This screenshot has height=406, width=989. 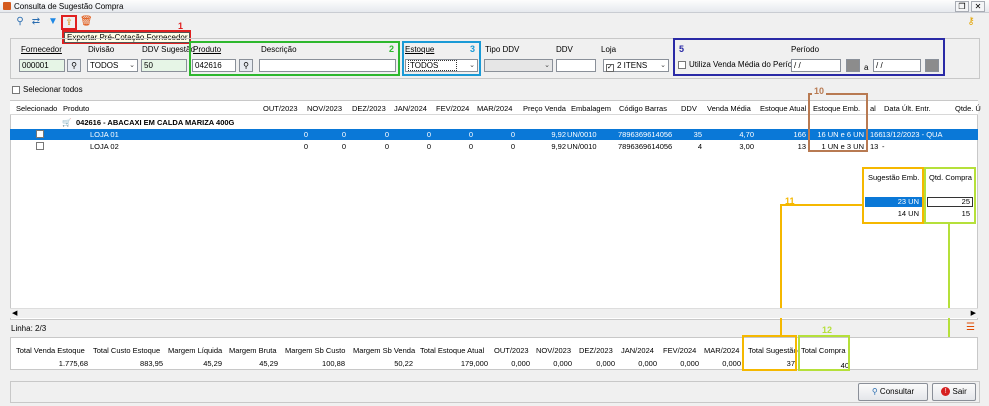 I want to click on col-jan: JAN/2024, so click(x=410, y=108).